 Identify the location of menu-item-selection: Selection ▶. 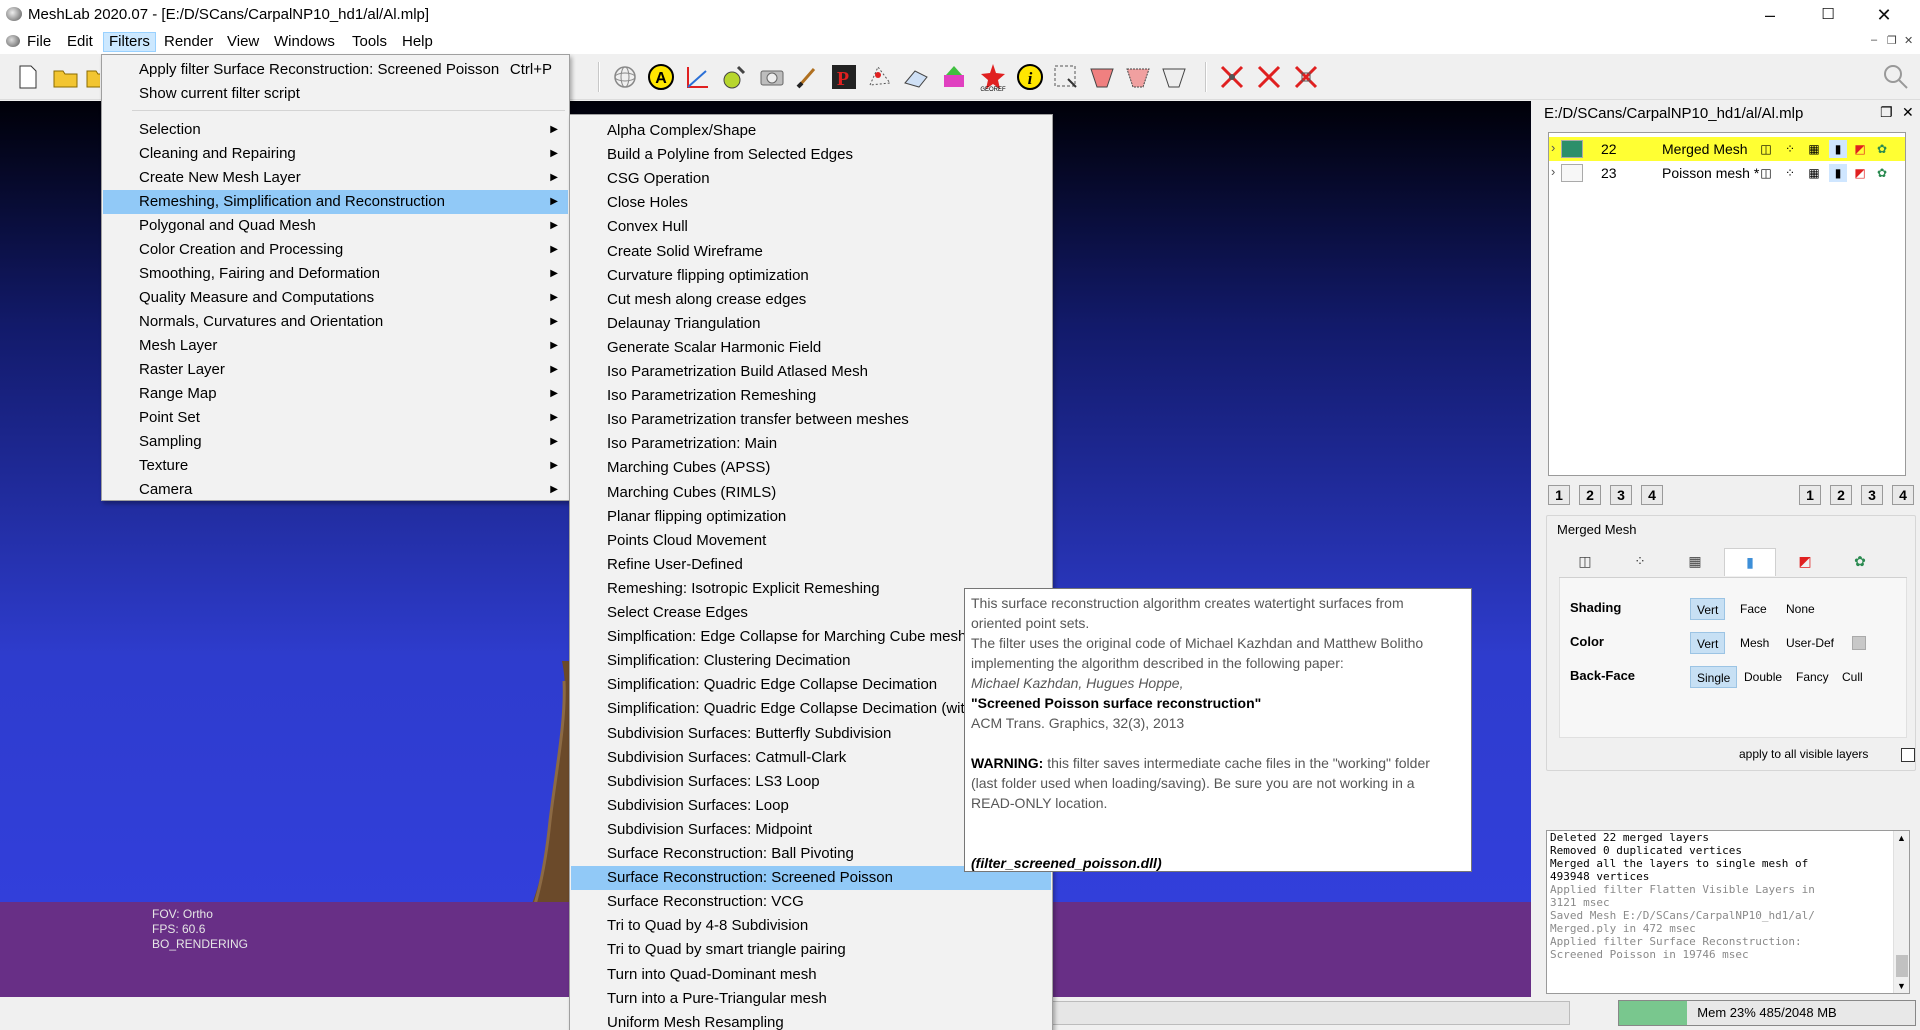
(335, 130).